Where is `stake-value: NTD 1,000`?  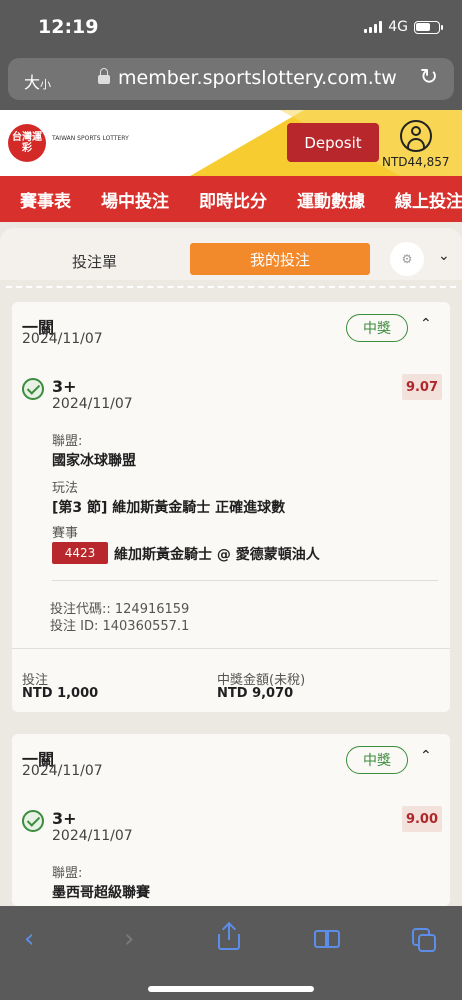 stake-value: NTD 1,000 is located at coordinates (60, 693).